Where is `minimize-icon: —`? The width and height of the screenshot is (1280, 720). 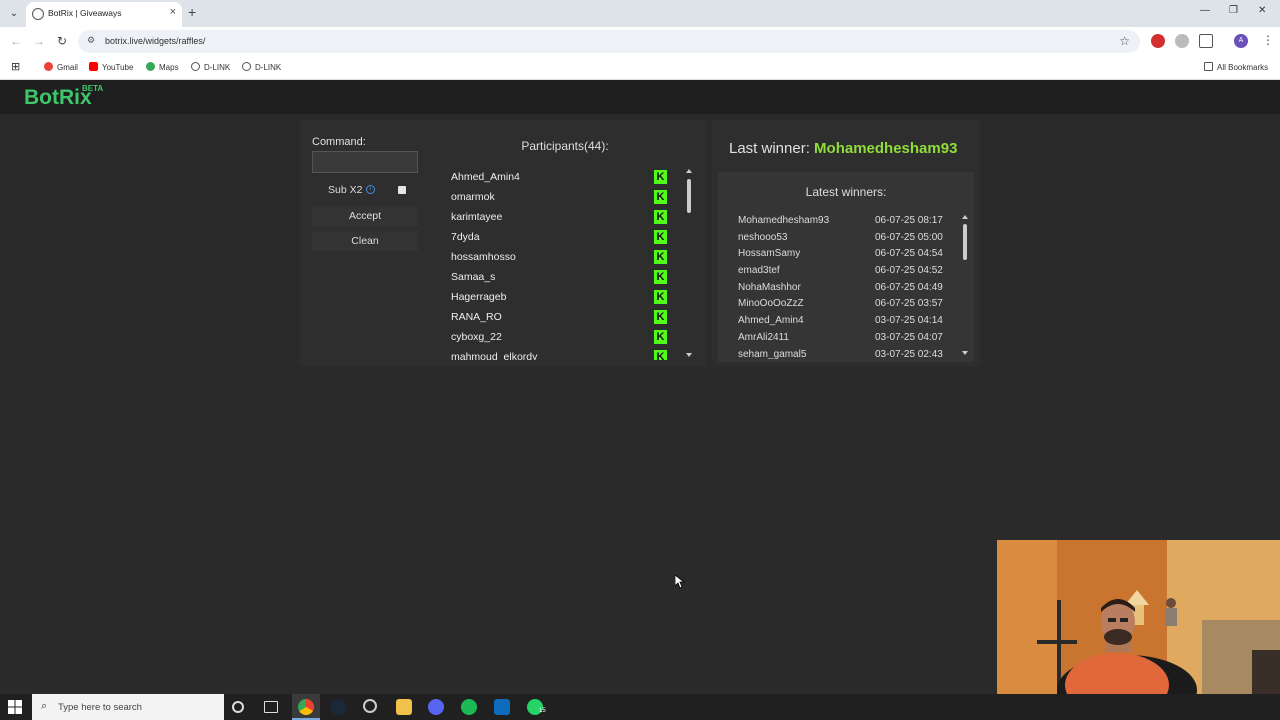
minimize-icon: — is located at coordinates (1205, 10).